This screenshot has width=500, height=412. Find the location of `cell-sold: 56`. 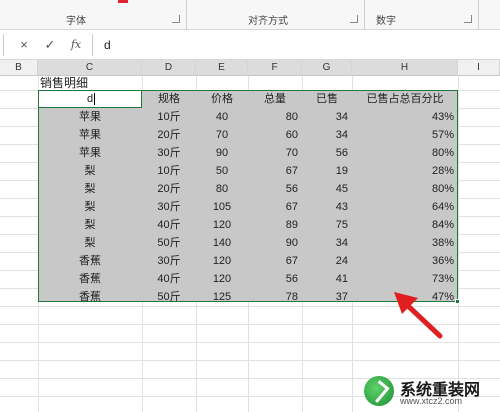

cell-sold: 56 is located at coordinates (327, 153).